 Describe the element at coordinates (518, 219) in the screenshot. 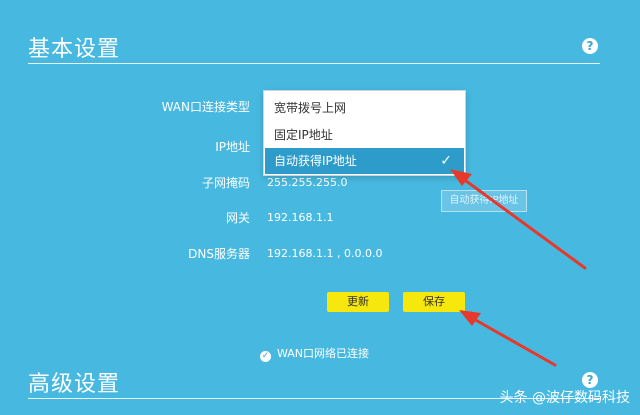

I see `arrow-to-dhcp-option` at that location.